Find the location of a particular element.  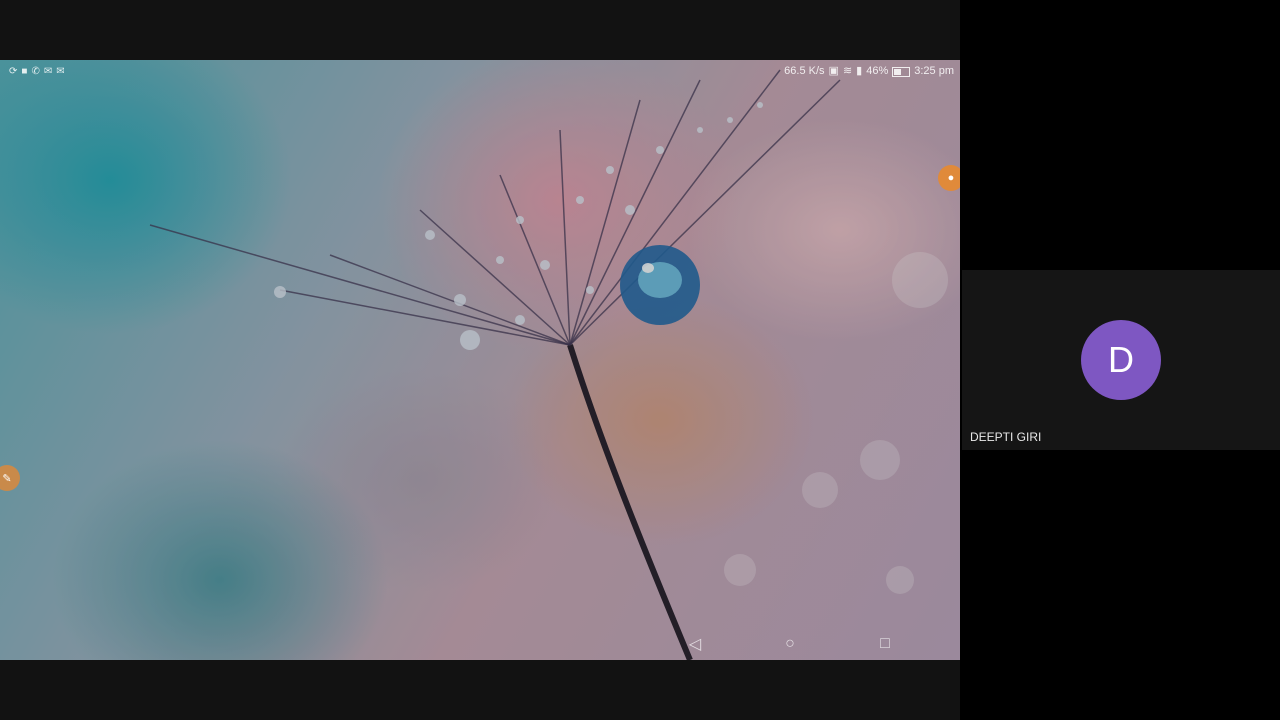

phone-icon: ✆ is located at coordinates (35, 71).